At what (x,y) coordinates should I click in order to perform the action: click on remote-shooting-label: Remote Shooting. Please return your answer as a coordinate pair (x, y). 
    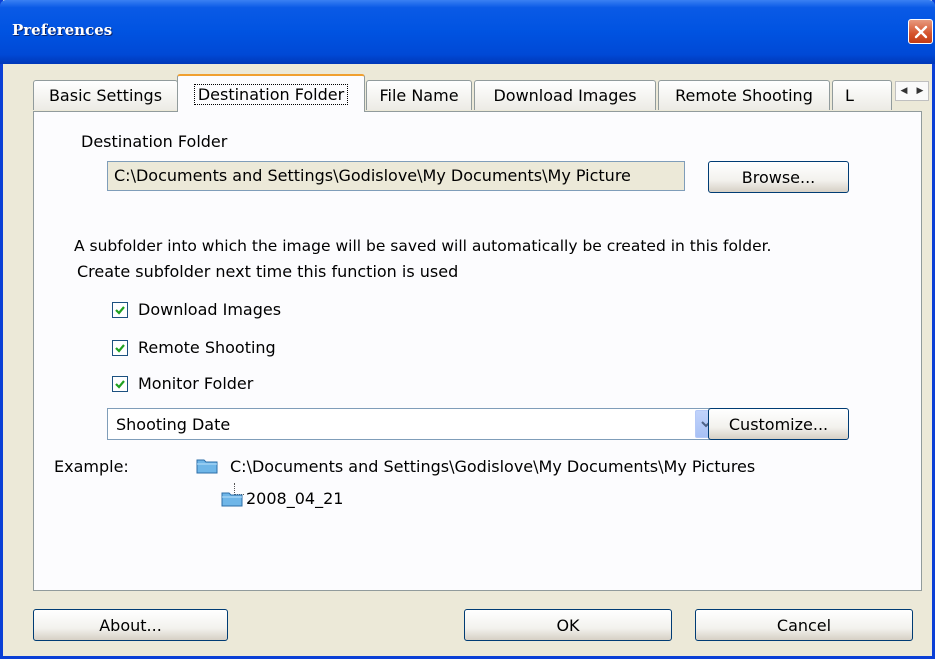
    Looking at the image, I should click on (207, 347).